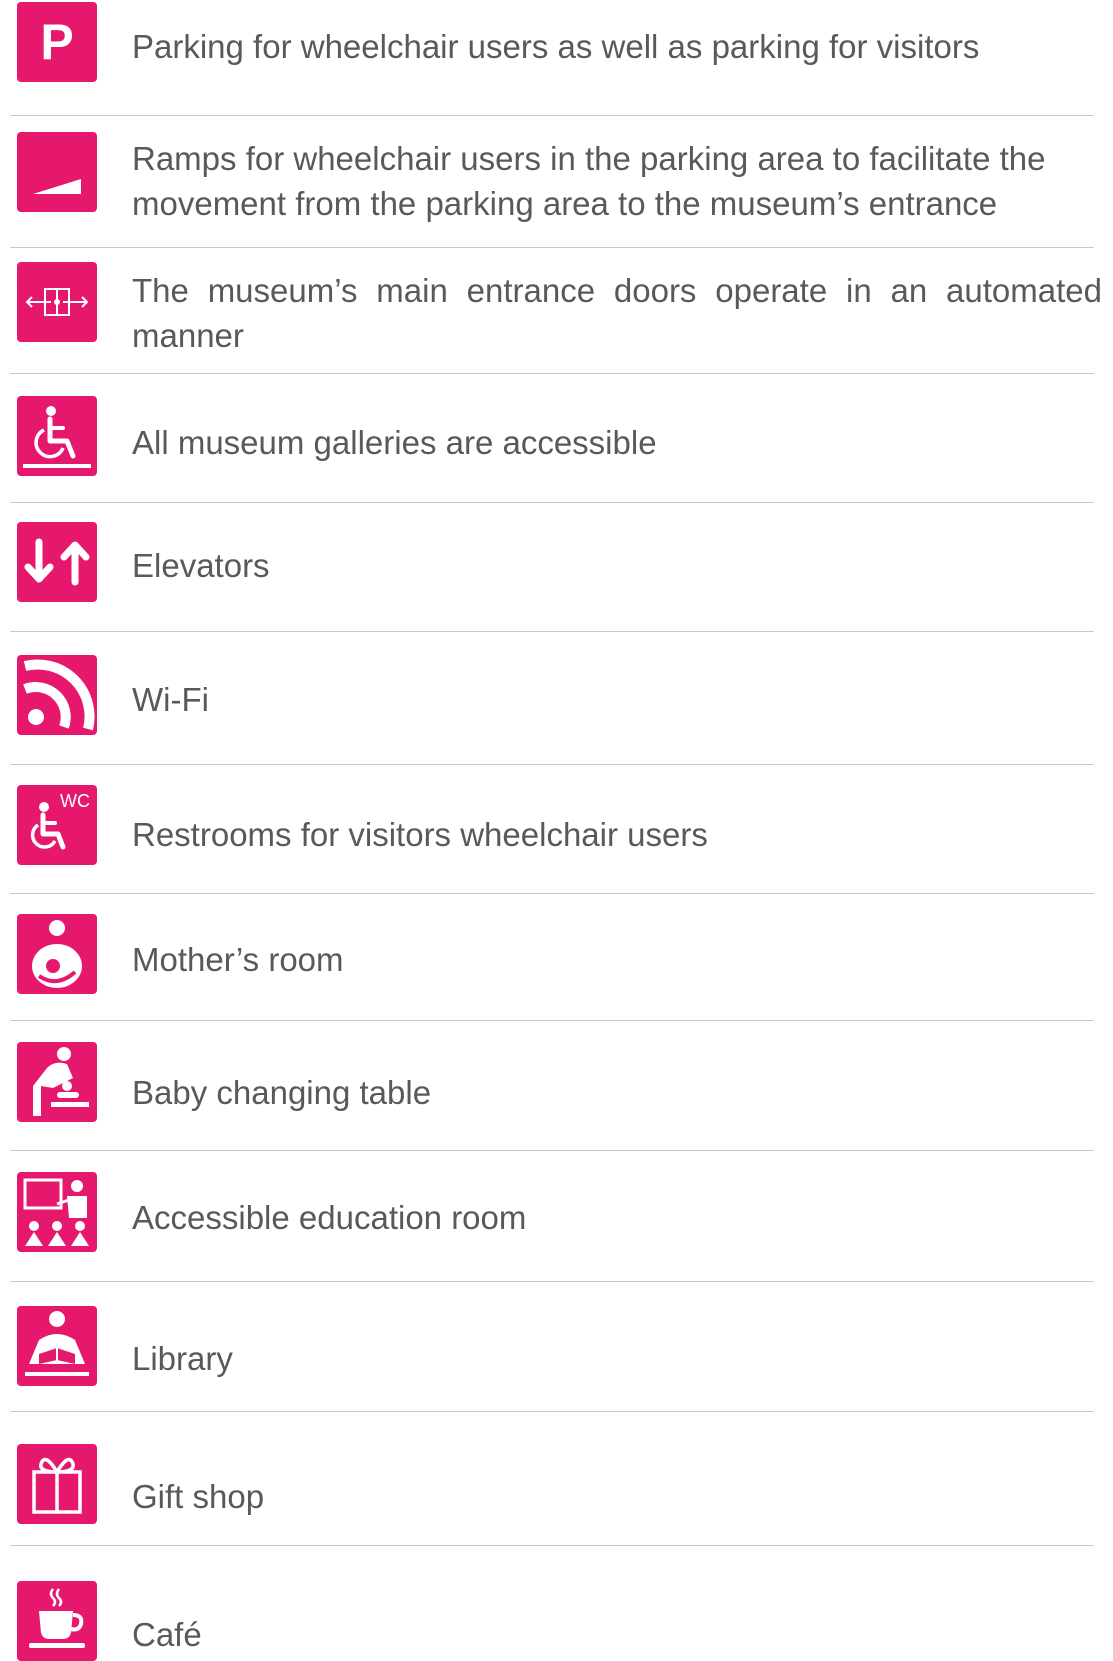 This screenshot has height=1661, width=1113. I want to click on item-label: Restrooms for visitors wheelchair users, so click(420, 834).